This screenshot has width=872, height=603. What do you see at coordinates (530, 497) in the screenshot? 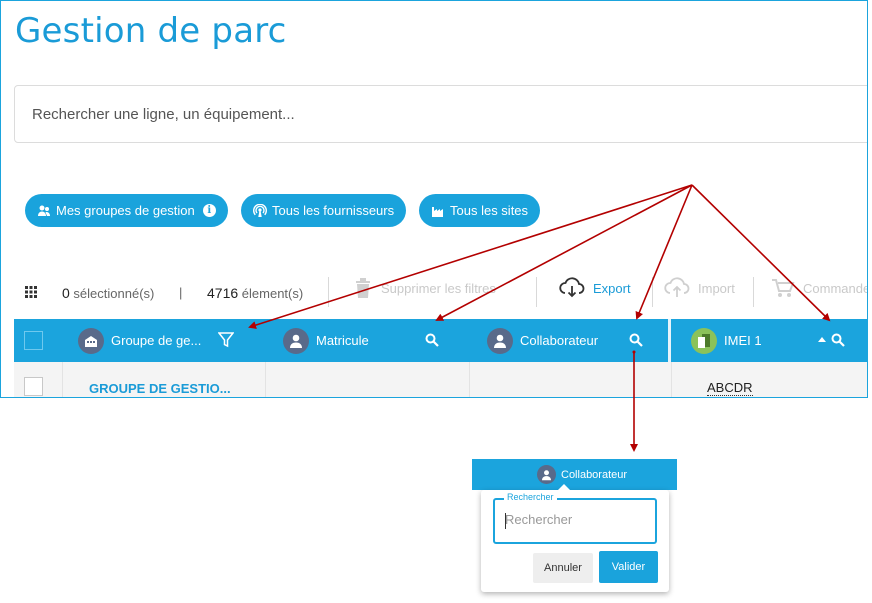
I see `popup-search-legend: Rechercher` at bounding box center [530, 497].